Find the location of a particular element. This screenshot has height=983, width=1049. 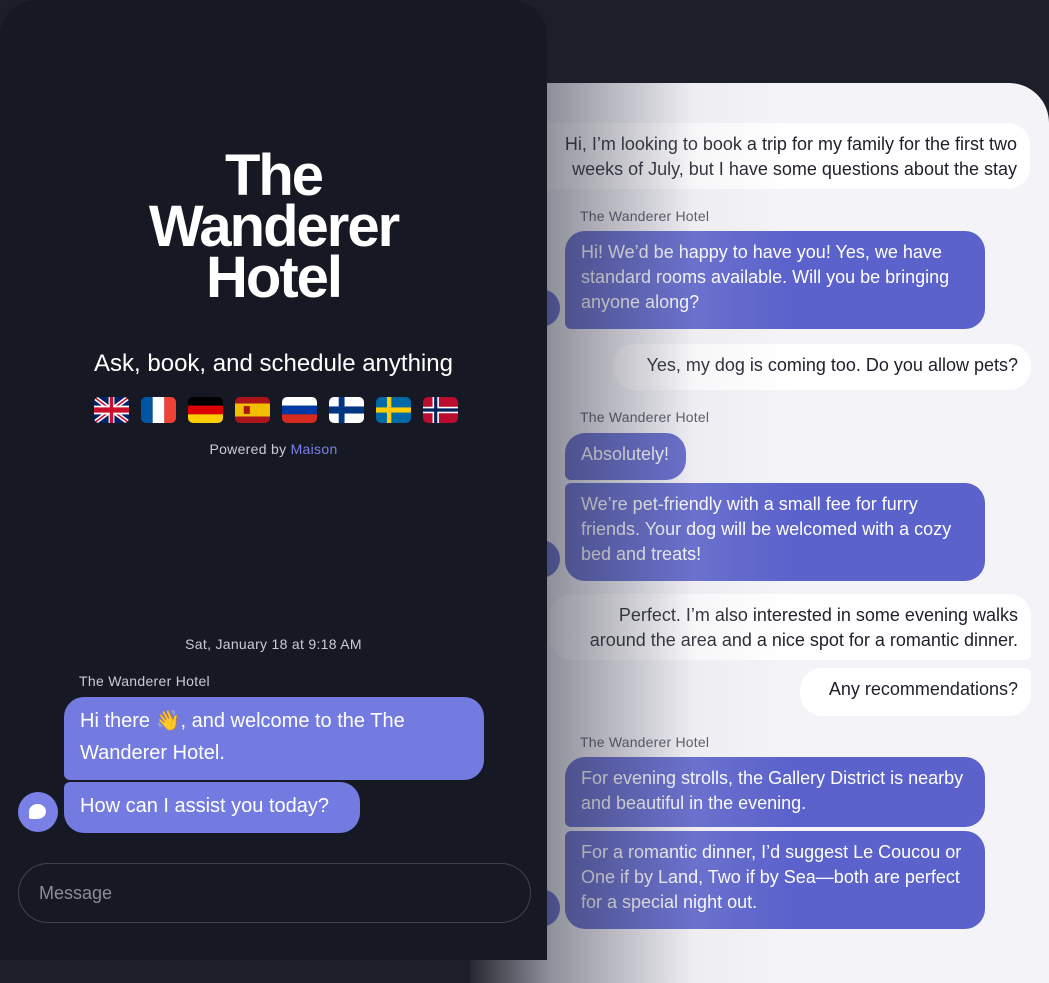

sweden-flag-icon is located at coordinates (393, 410).